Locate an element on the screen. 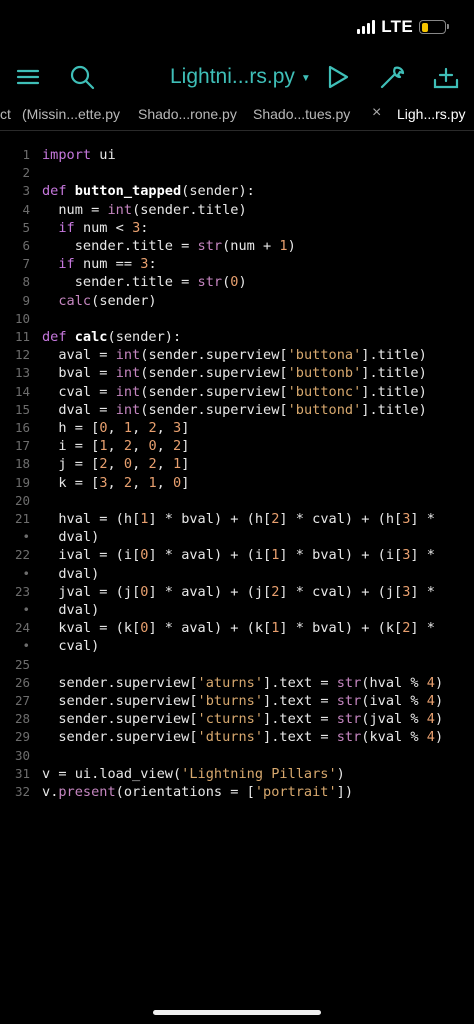 This screenshot has width=474, height=1024. code-line: • cval) is located at coordinates (237, 646).